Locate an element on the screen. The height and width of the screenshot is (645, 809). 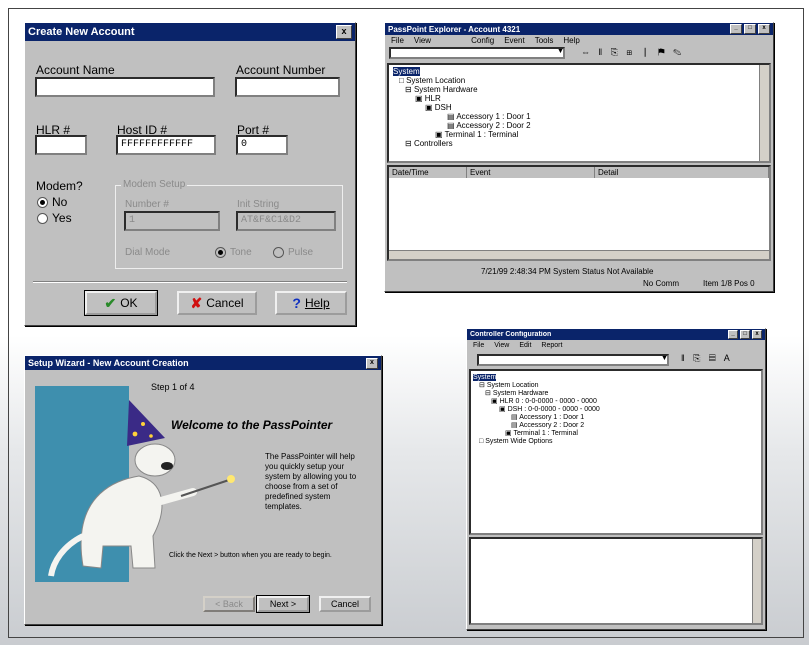
separator is located at coordinates (190, 282).